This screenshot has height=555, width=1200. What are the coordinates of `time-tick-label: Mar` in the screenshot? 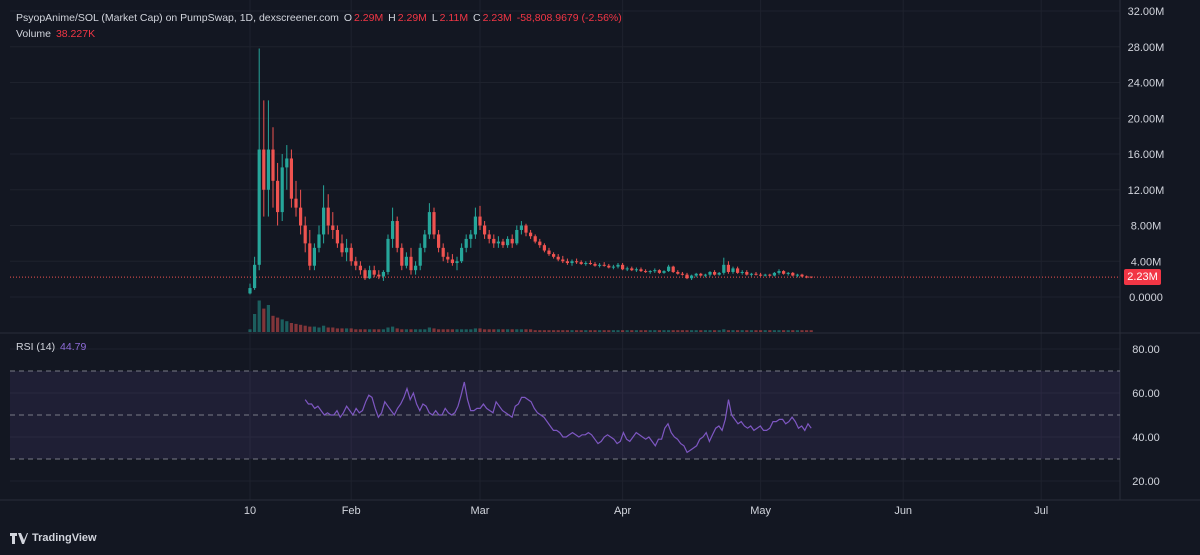 It's located at (480, 511).